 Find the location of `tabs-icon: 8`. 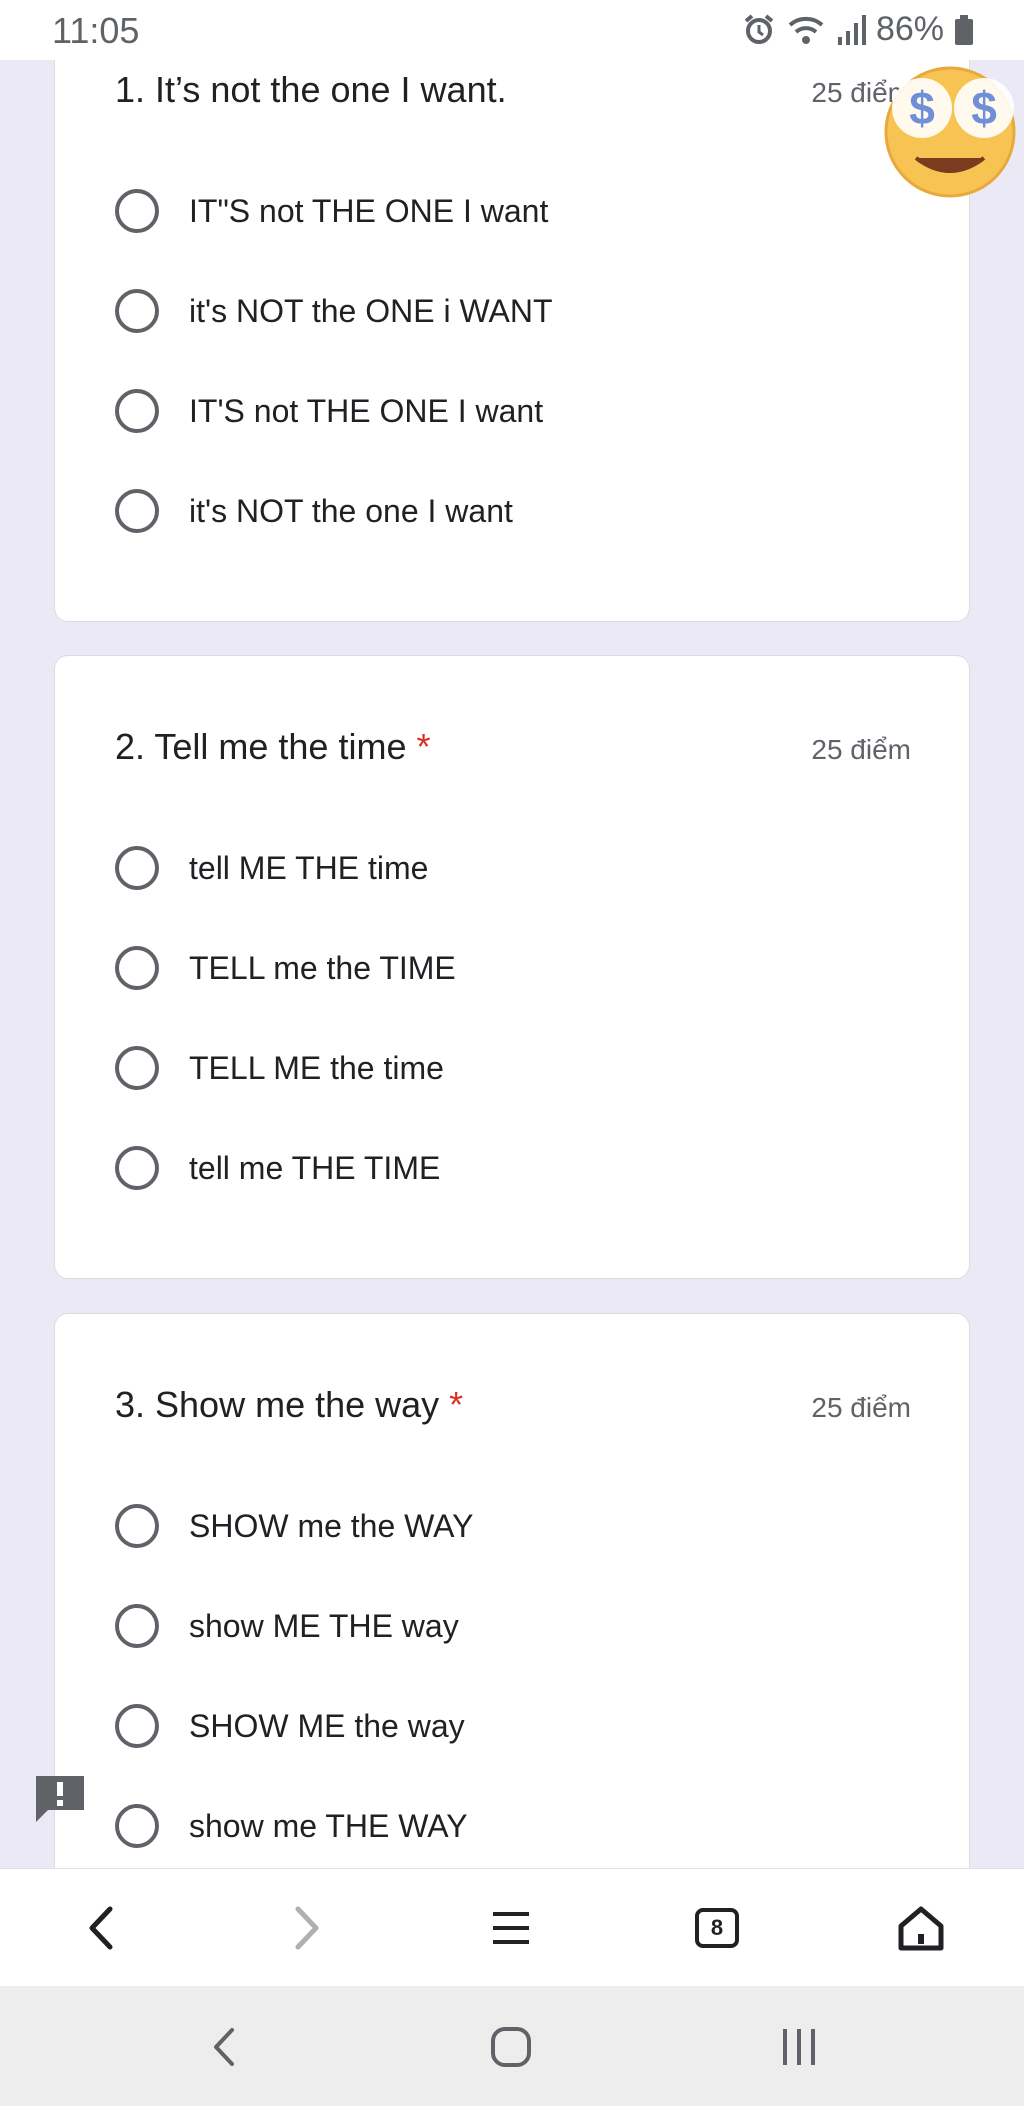

tabs-icon: 8 is located at coordinates (717, 1928).